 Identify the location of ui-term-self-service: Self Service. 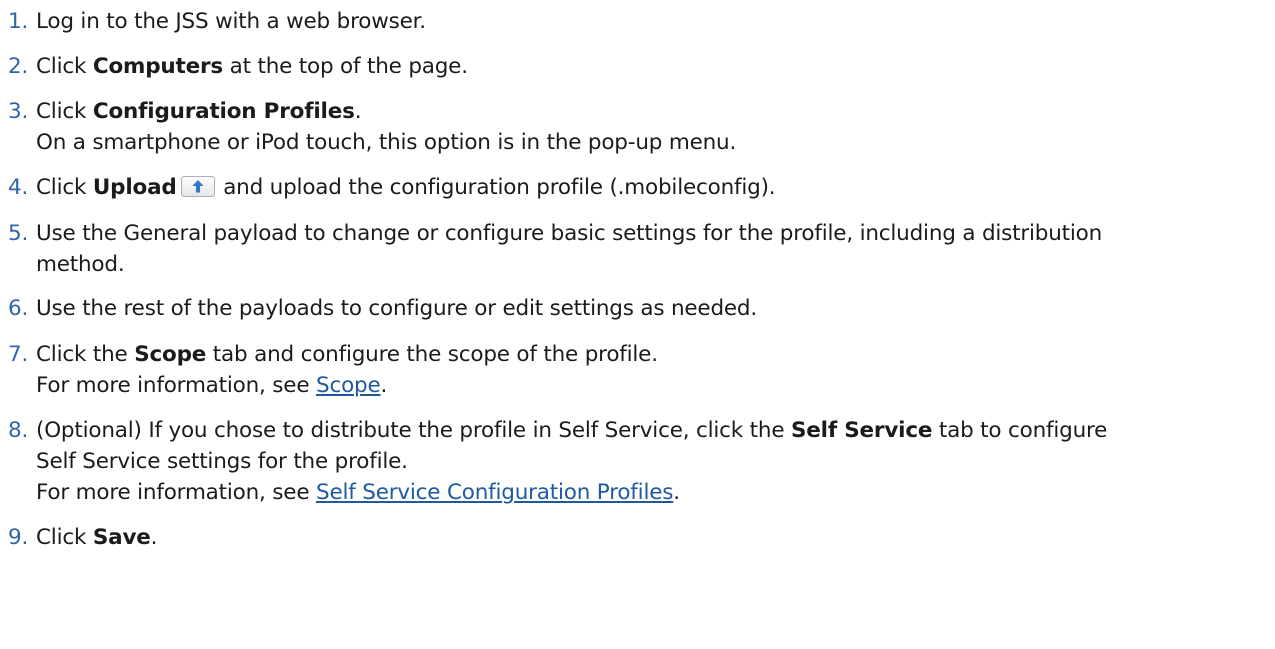
(861, 430).